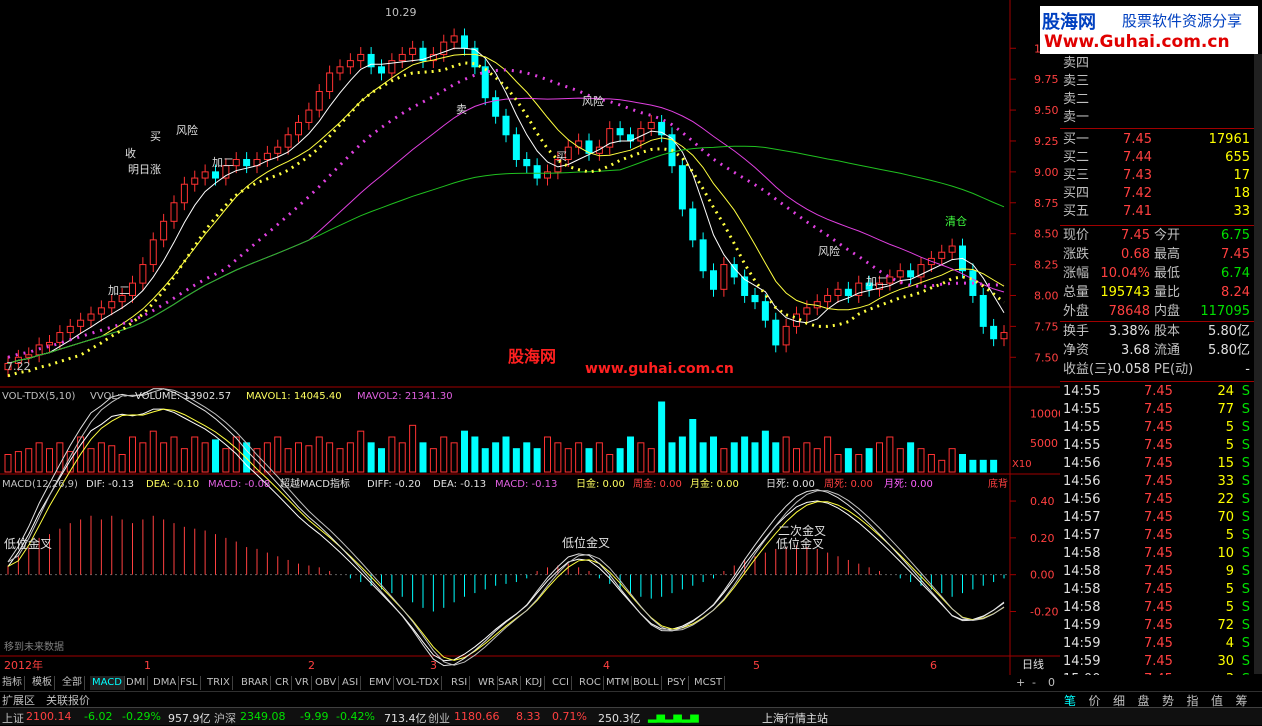  What do you see at coordinates (394, 484) in the screenshot?
I see `macd-diff2: DIFF: -0.20` at bounding box center [394, 484].